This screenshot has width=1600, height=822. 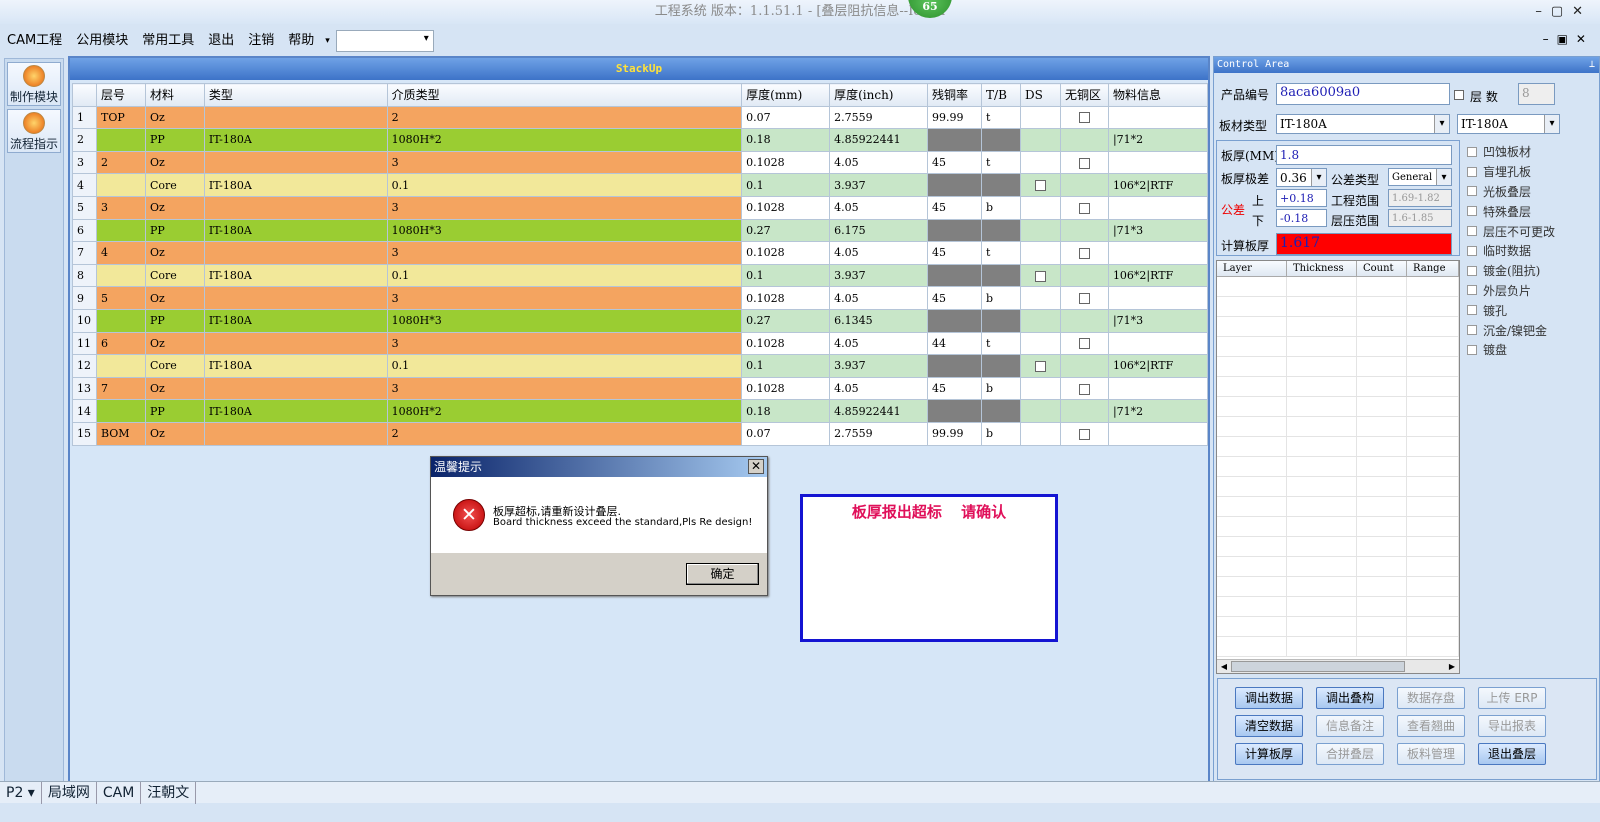 I want to click on cell-info: |71*3, so click(x=1158, y=320).